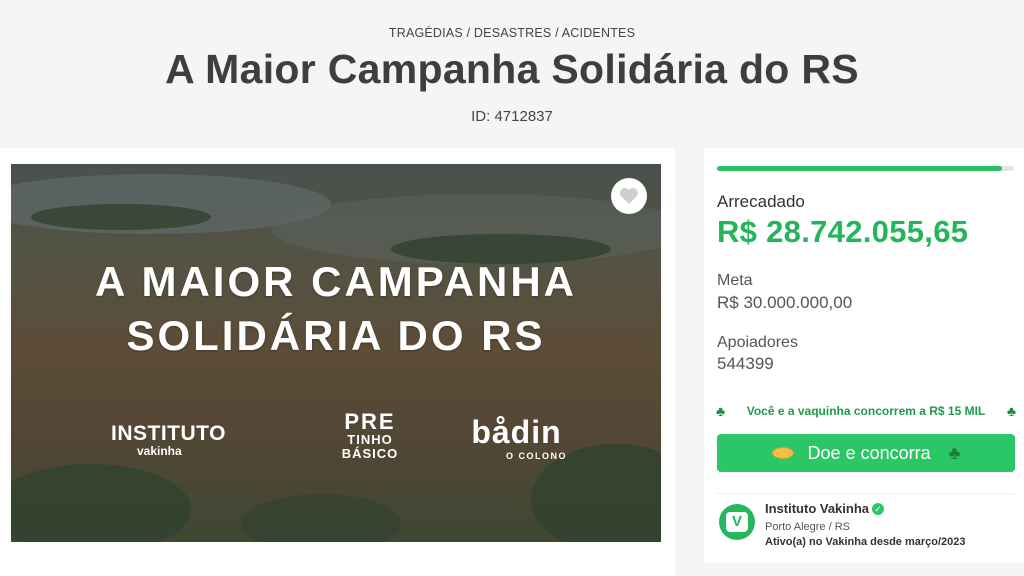 The height and width of the screenshot is (576, 1024). What do you see at coordinates (785, 302) in the screenshot?
I see `goal-amount: R$ 30.000.000,00` at bounding box center [785, 302].